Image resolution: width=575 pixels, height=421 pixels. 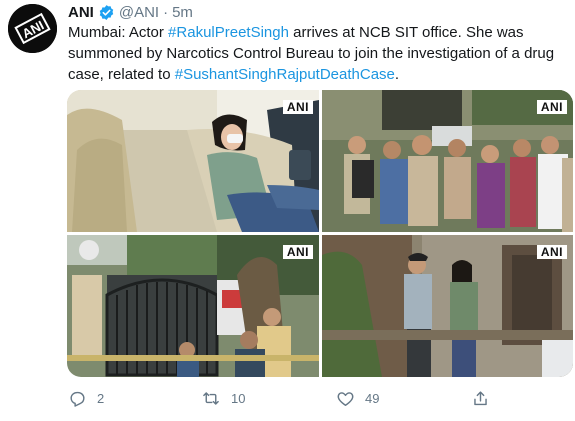 What do you see at coordinates (118, 32) in the screenshot?
I see `tweet-text-part: Mumbai: Actor` at bounding box center [118, 32].